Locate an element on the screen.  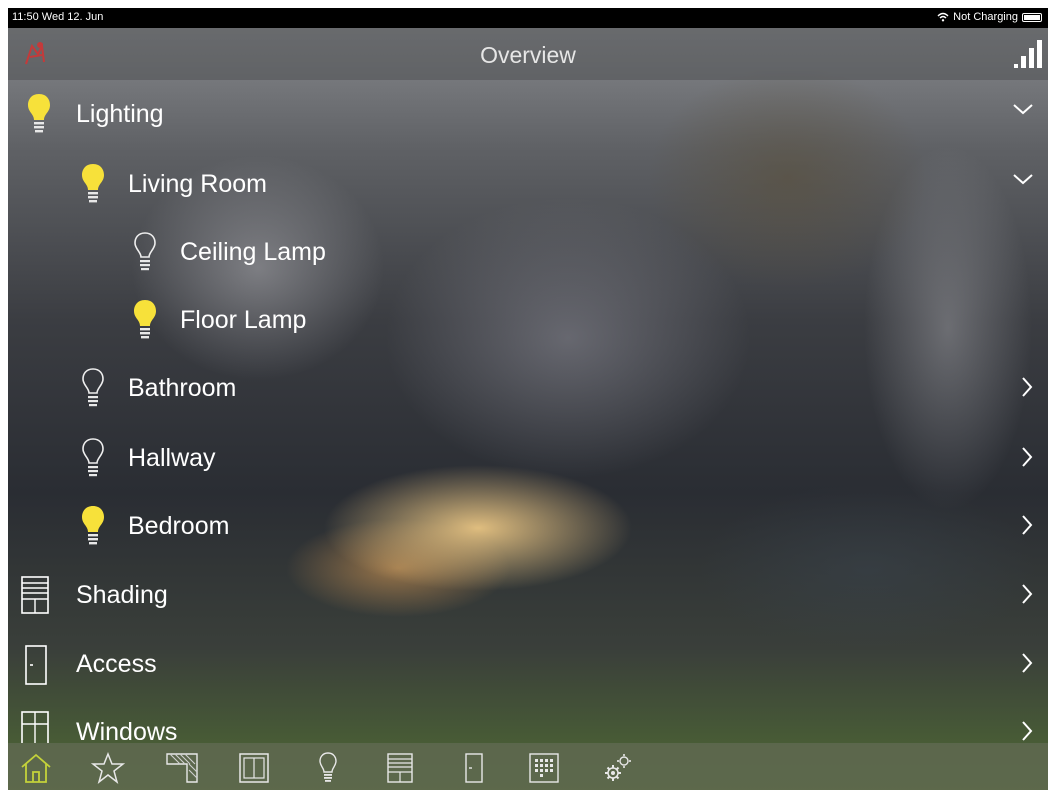
list-item-lighting: Lighting is located at coordinates (528, 114).